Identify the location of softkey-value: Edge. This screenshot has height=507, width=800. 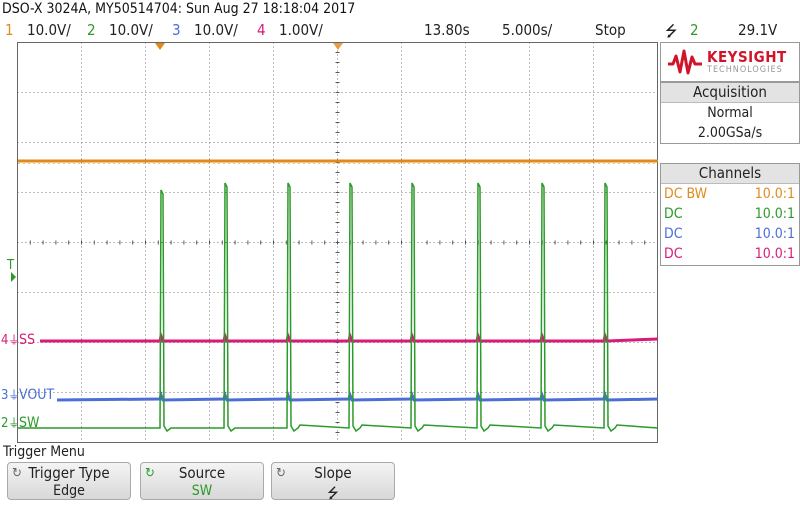
(69, 491).